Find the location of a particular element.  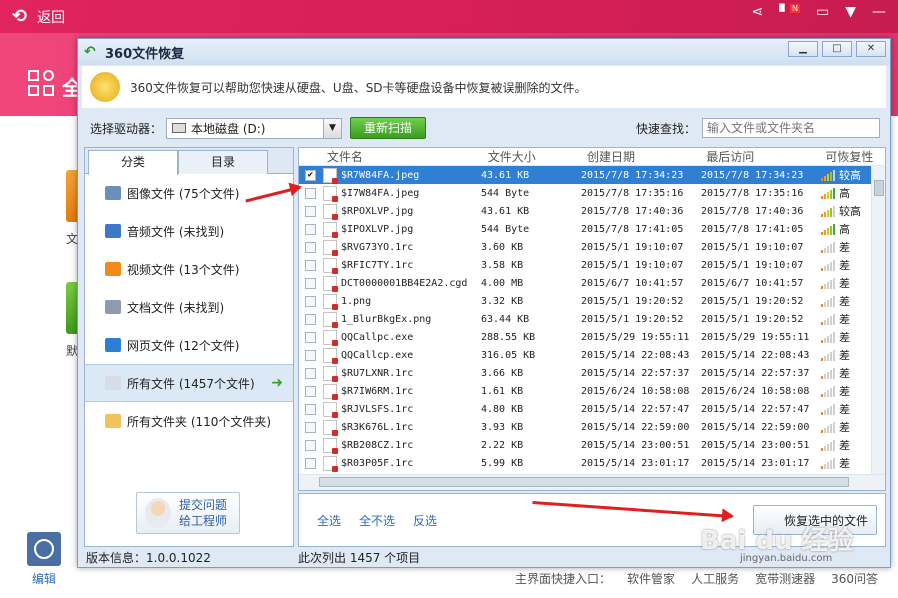

category-item: 网页文件 (12个文件) is located at coordinates (189, 345).